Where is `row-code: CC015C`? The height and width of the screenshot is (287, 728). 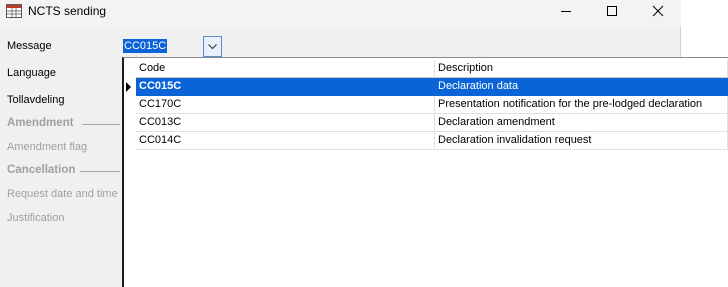 row-code: CC015C is located at coordinates (285, 87).